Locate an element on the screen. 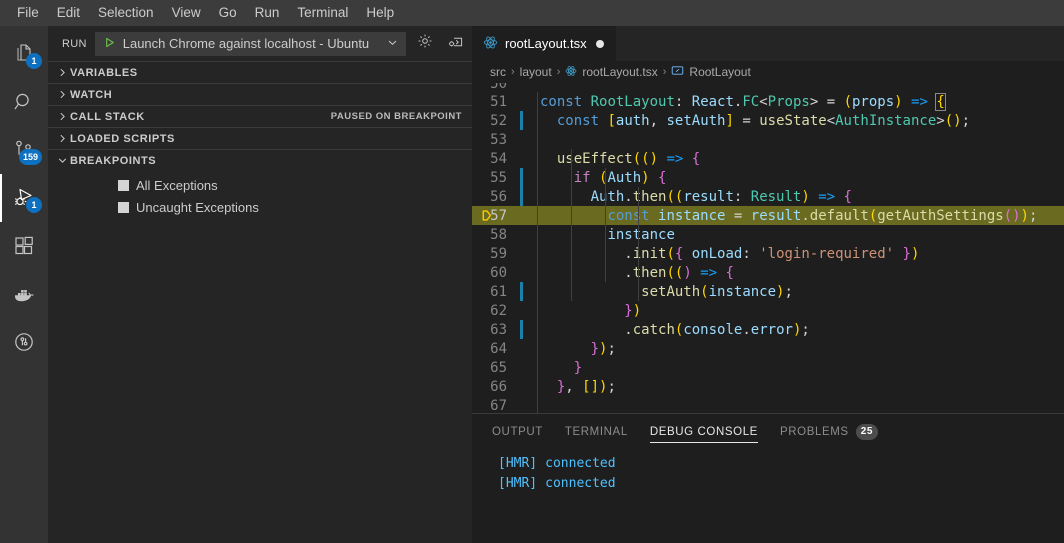 The image size is (1064, 543). line-number: 65 is located at coordinates (498, 367).